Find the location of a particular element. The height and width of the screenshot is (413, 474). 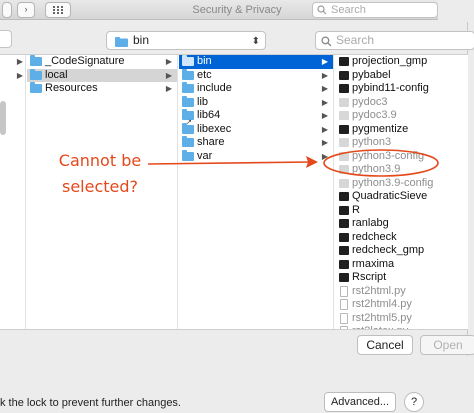

column2-item-label: include is located at coordinates (214, 88).